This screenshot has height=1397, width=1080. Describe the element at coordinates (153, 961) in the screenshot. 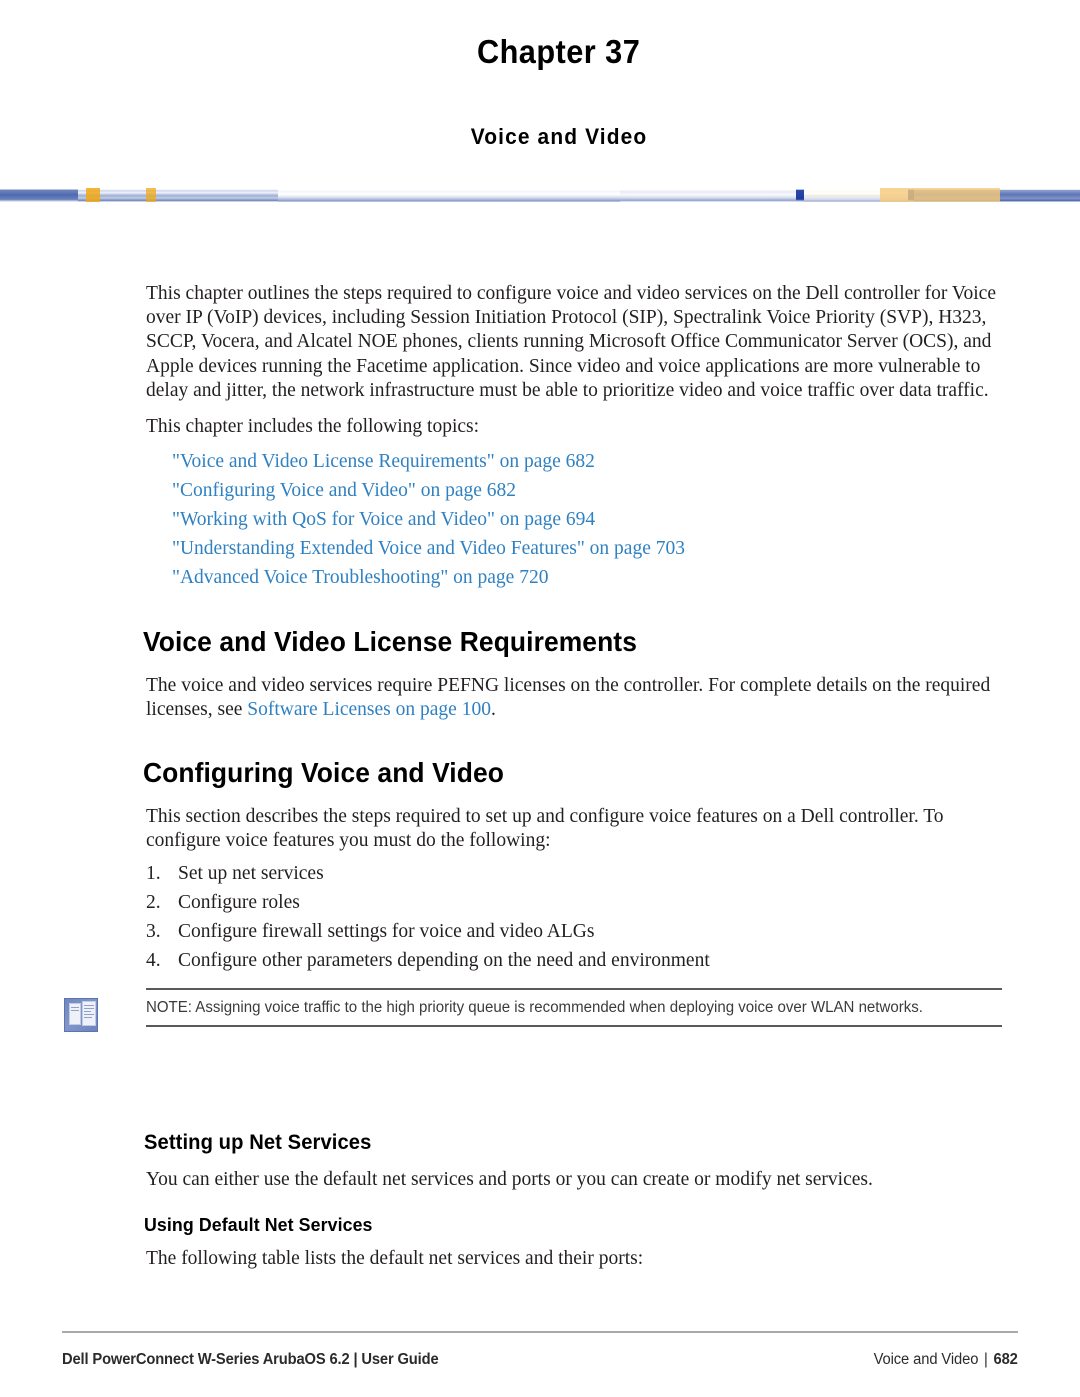

I see `step-number: 4.` at that location.